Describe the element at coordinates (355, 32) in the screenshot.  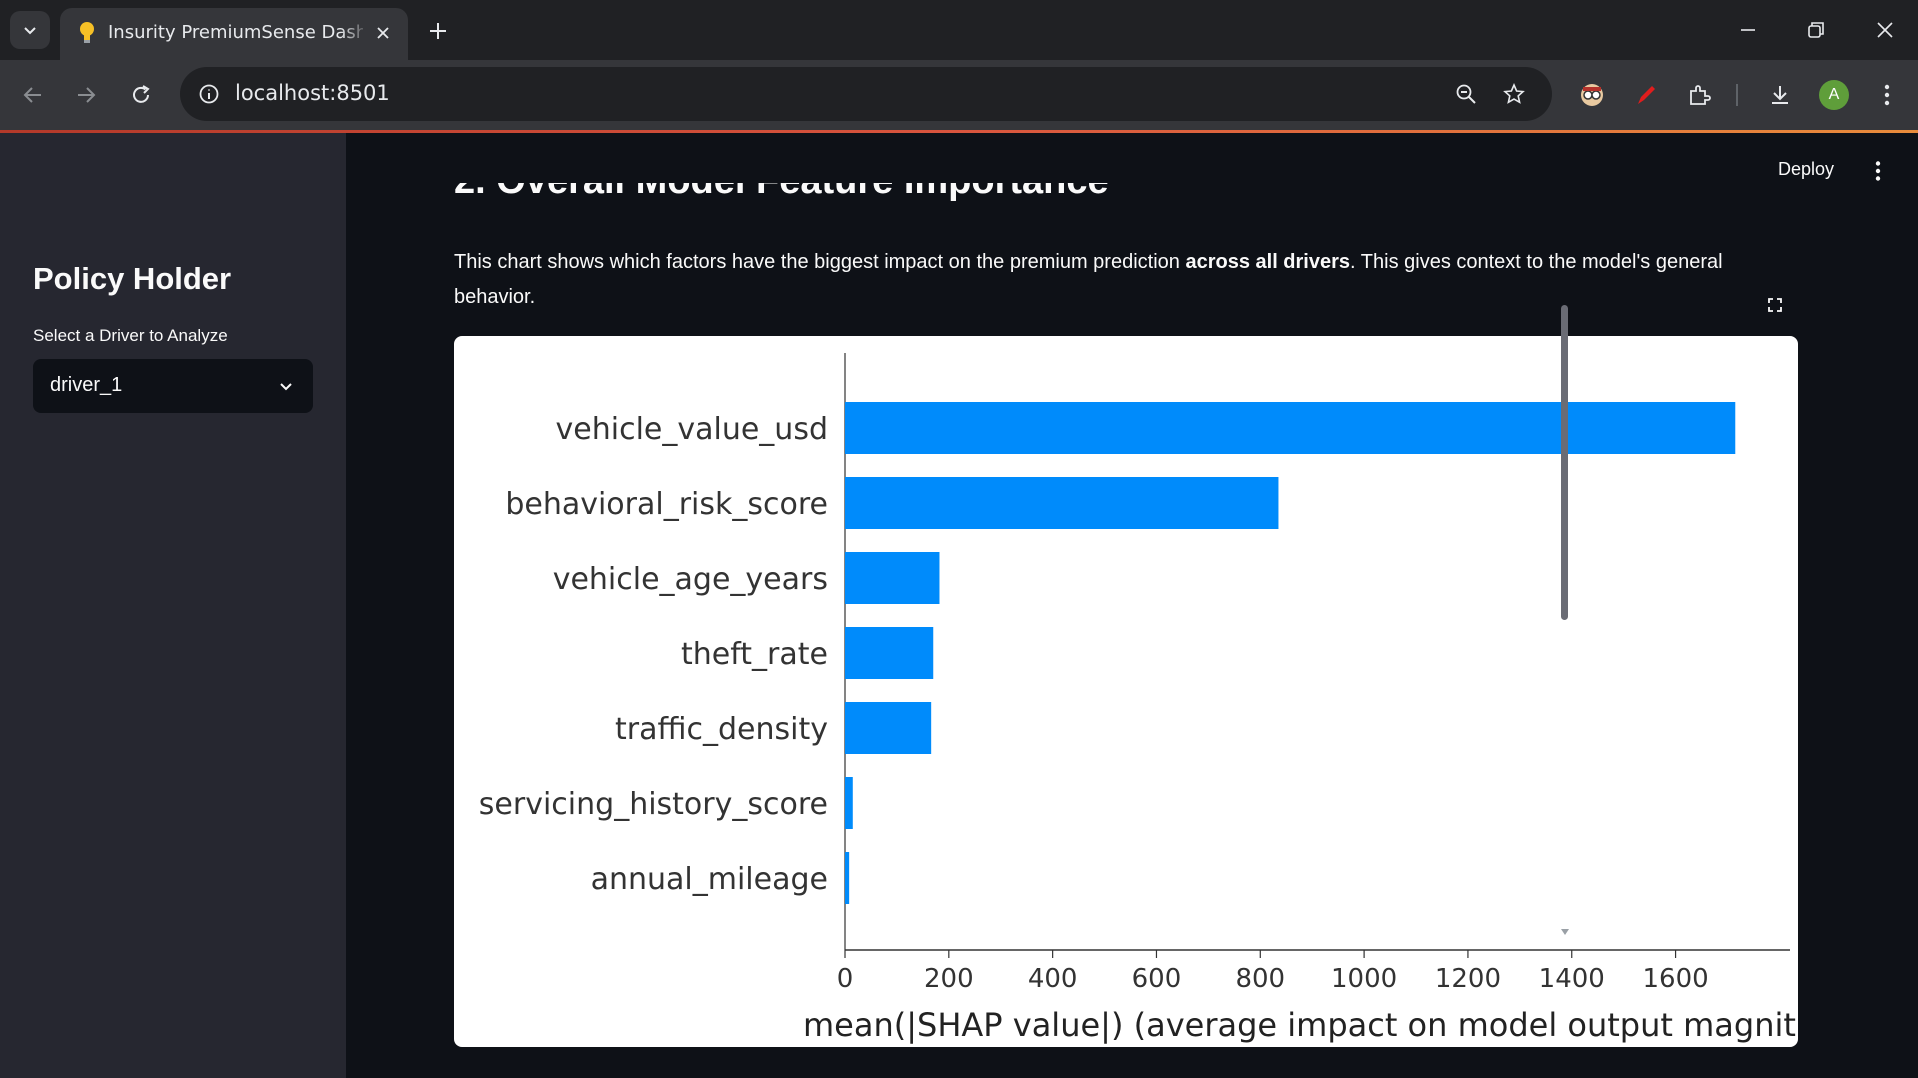
I see `tab-title-fade` at that location.